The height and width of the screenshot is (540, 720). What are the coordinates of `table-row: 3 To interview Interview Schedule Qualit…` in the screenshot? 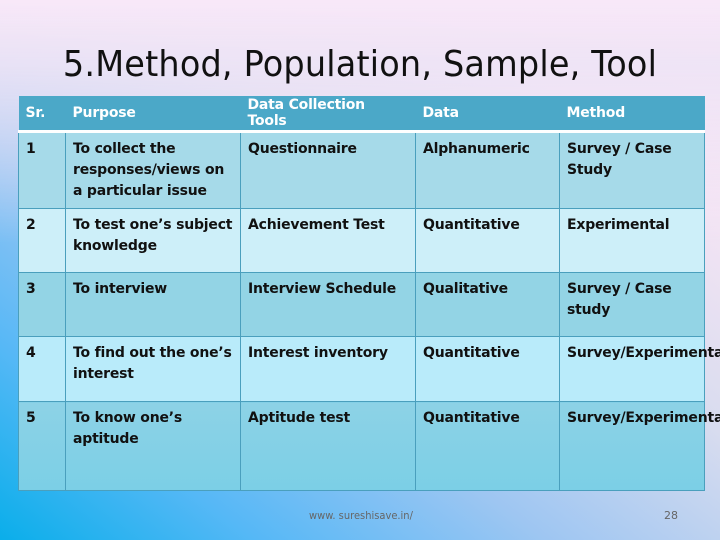 It's located at (361, 304).